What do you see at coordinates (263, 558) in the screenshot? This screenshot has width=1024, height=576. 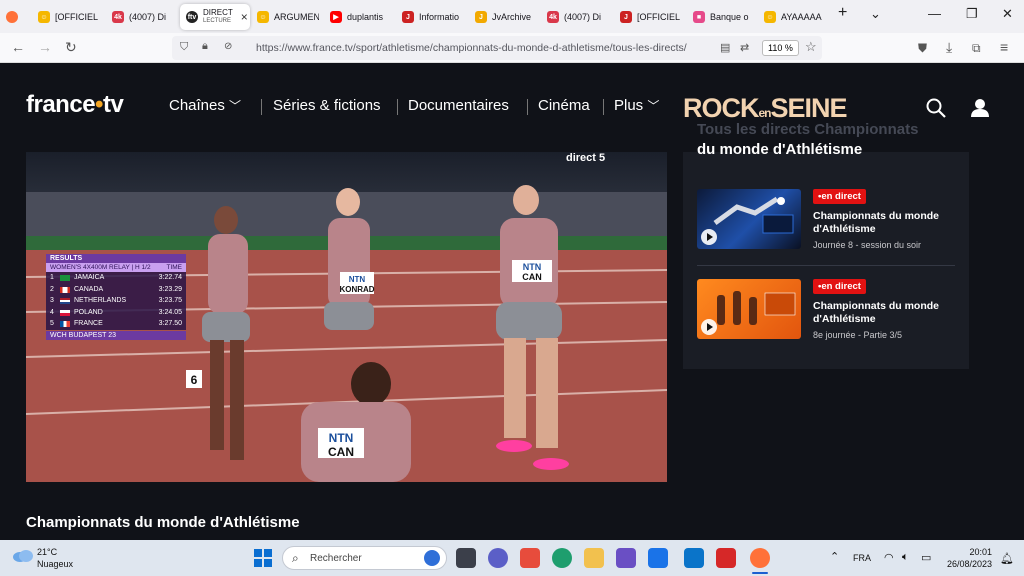 I see `windows-start-icon` at bounding box center [263, 558].